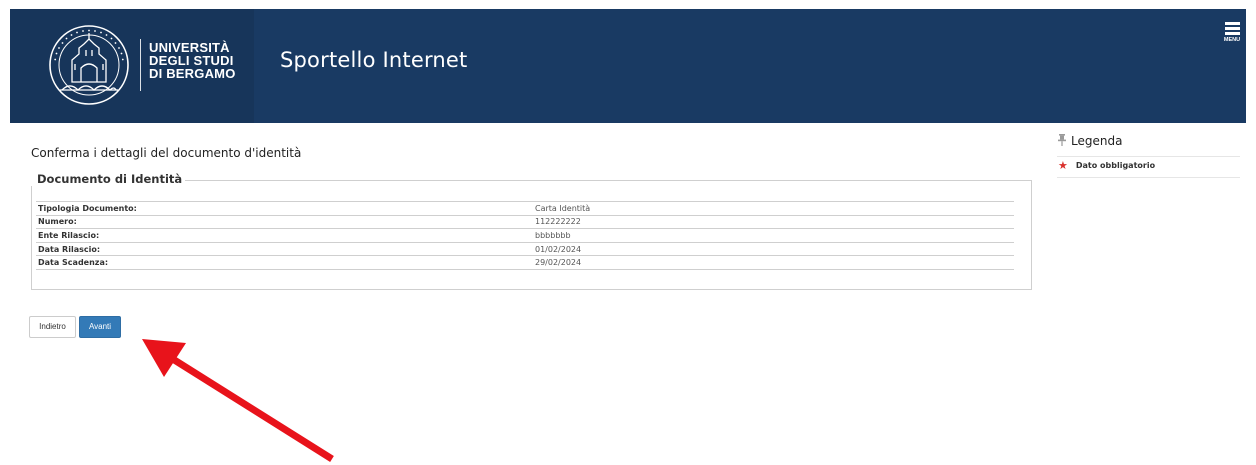 Image resolution: width=1256 pixels, height=465 pixels. I want to click on row-value: bbbbbbb, so click(773, 235).